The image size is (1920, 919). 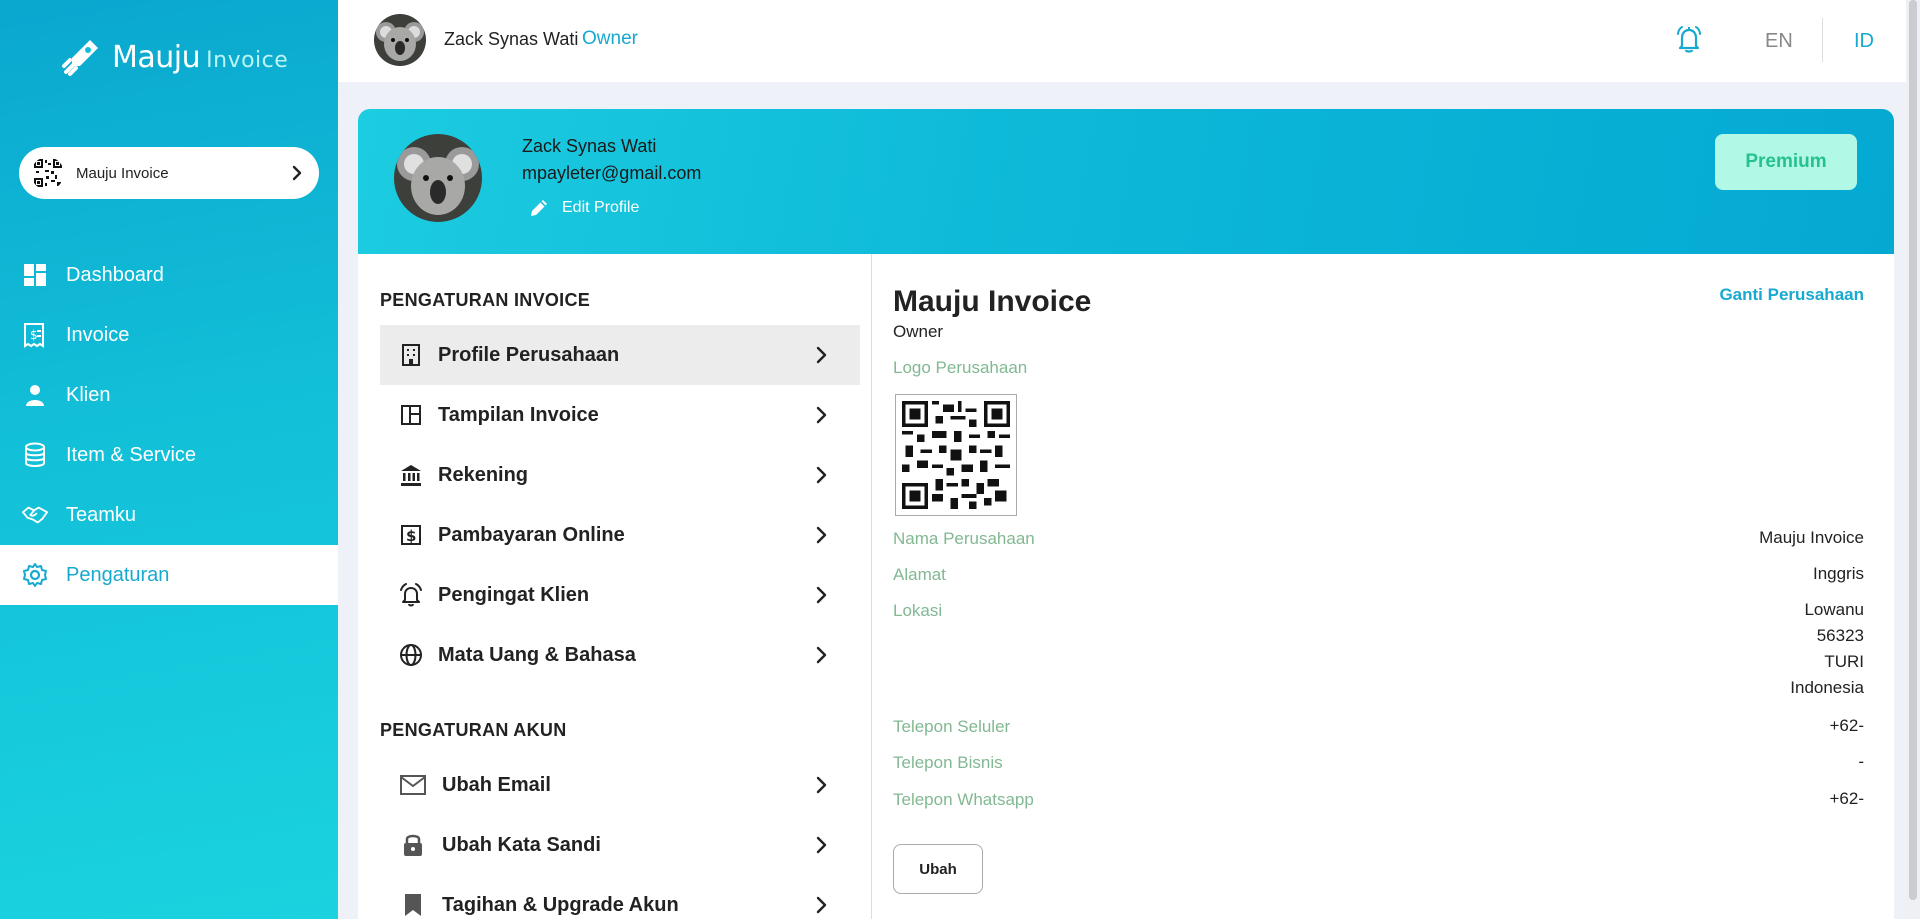 What do you see at coordinates (960, 367) in the screenshot?
I see `company-logo-label: Logo Perusahaan` at bounding box center [960, 367].